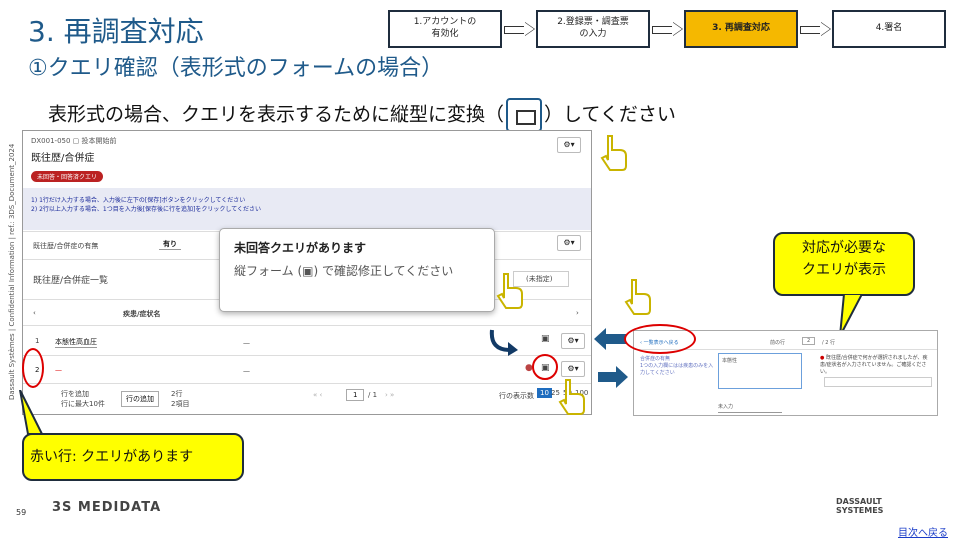 This screenshot has width=960, height=540. Describe the element at coordinates (860, 506) in the screenshot. I see `dassault-logo: DASSAULT SYSTEMES` at that location.